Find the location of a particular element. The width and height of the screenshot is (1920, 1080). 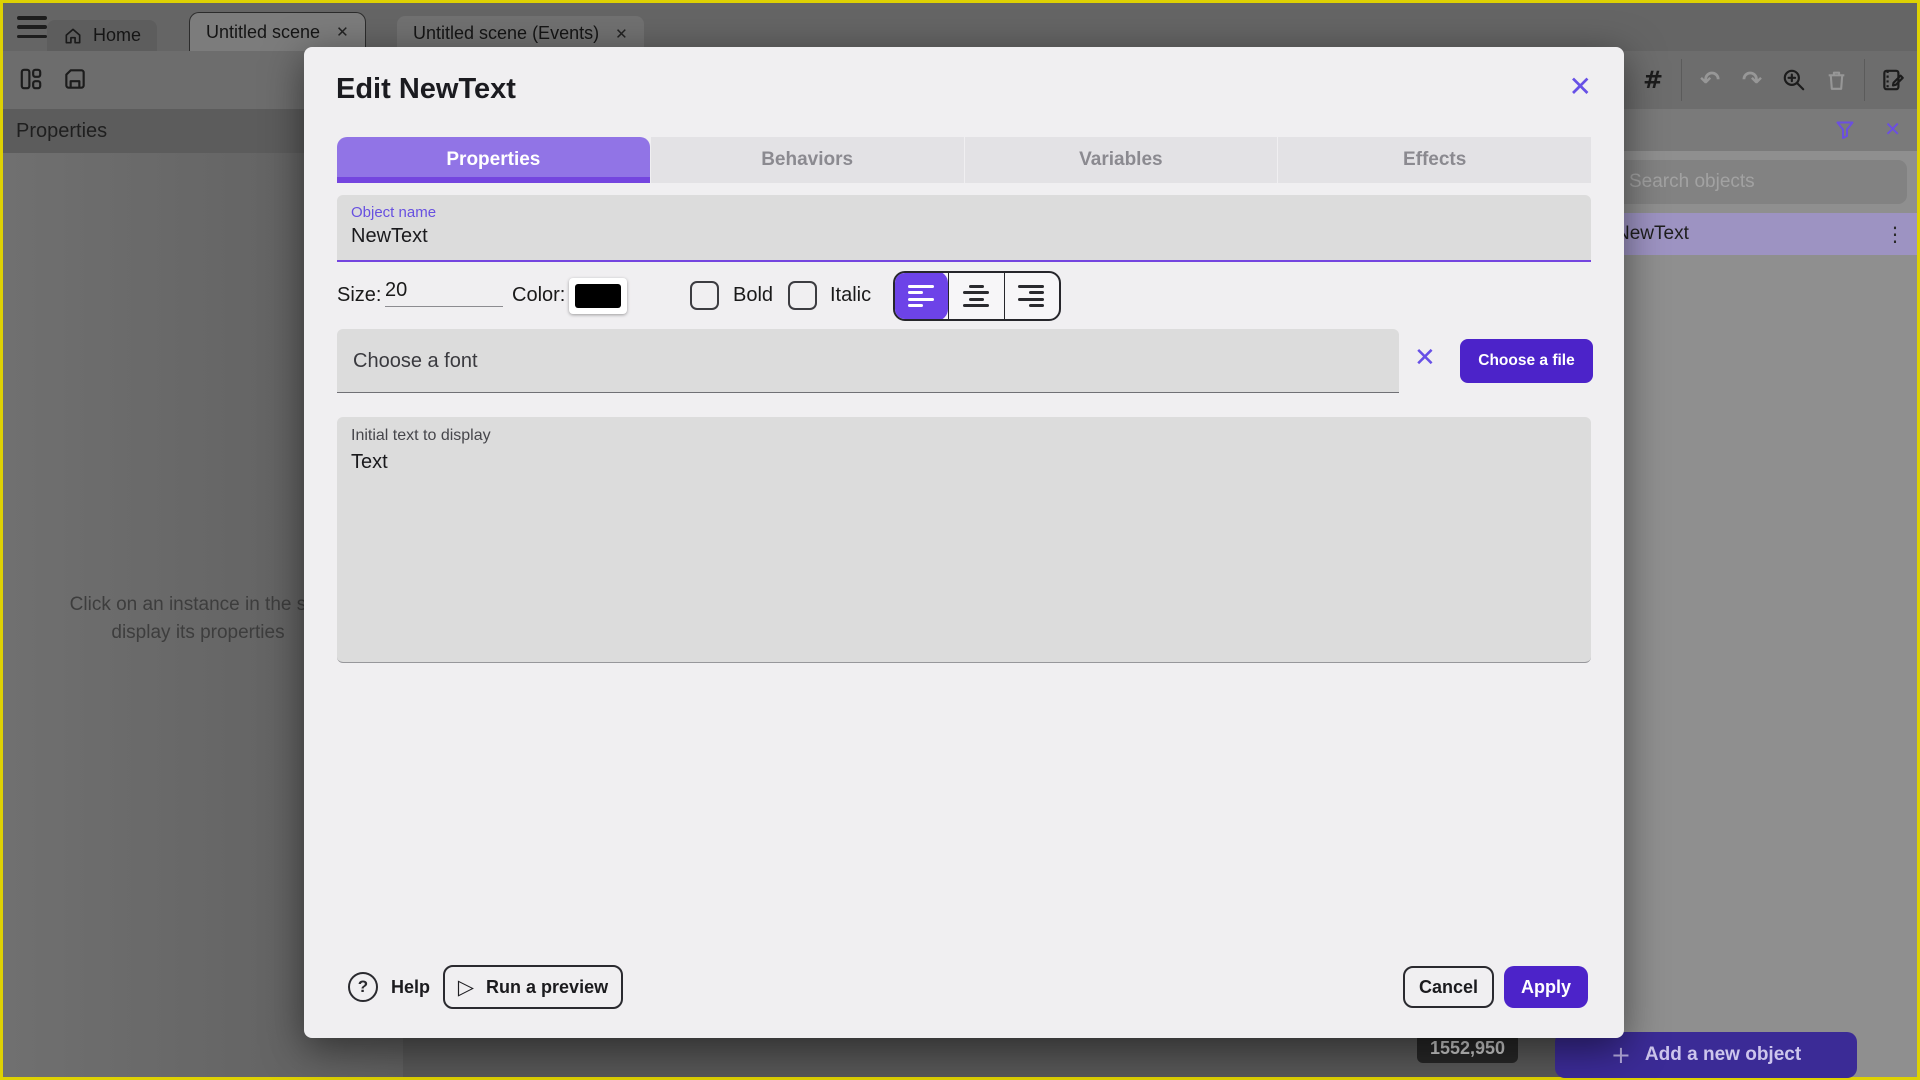

tab-untitled-scene-events: Untitled scene (Events) ✕ is located at coordinates (520, 33).